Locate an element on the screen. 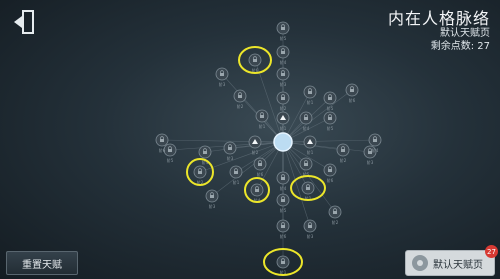 Image resolution: width=500 pixels, height=279 pixels. remaining-points: 剩余点数: 27 is located at coordinates (460, 44).